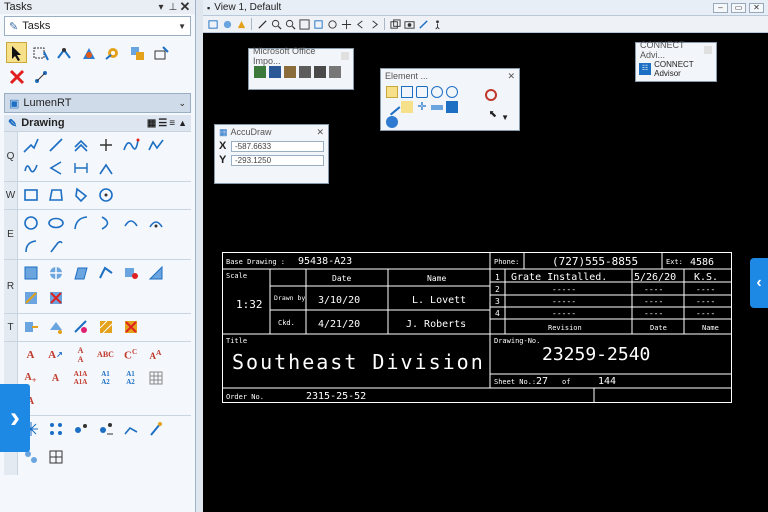  I want to click on view-next-icon, so click(374, 24).